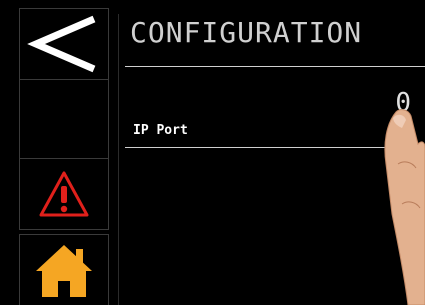 The width and height of the screenshot is (425, 305). I want to click on warning-triangle-icon, so click(64, 194).